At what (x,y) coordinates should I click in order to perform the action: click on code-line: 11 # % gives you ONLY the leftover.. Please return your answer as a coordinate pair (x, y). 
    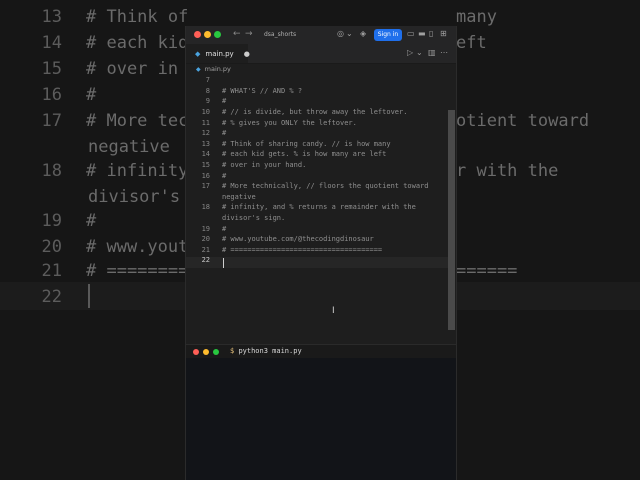
    Looking at the image, I should click on (317, 122).